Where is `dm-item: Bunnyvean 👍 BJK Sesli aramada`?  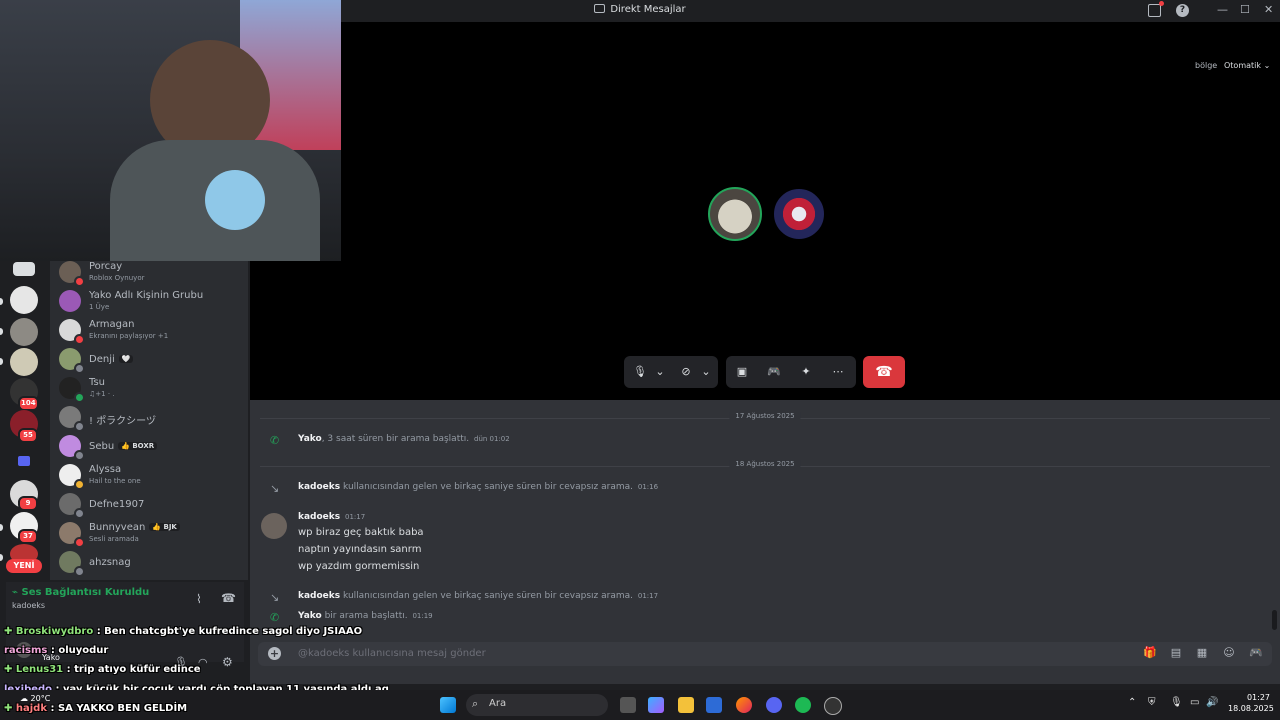 dm-item: Bunnyvean 👍 BJK Sesli aramada is located at coordinates (151, 534).